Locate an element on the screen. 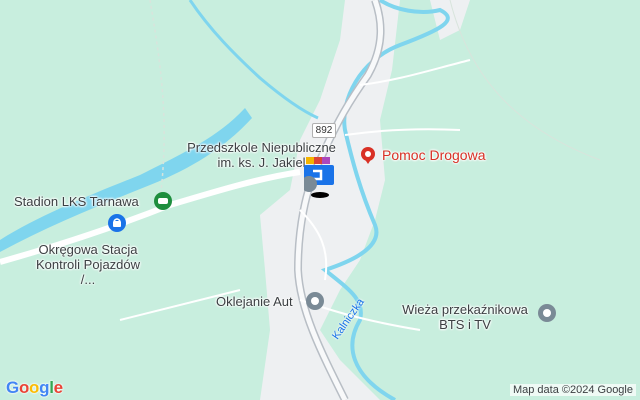 This screenshot has width=640, height=400. service-icon is located at coordinates (315, 303).